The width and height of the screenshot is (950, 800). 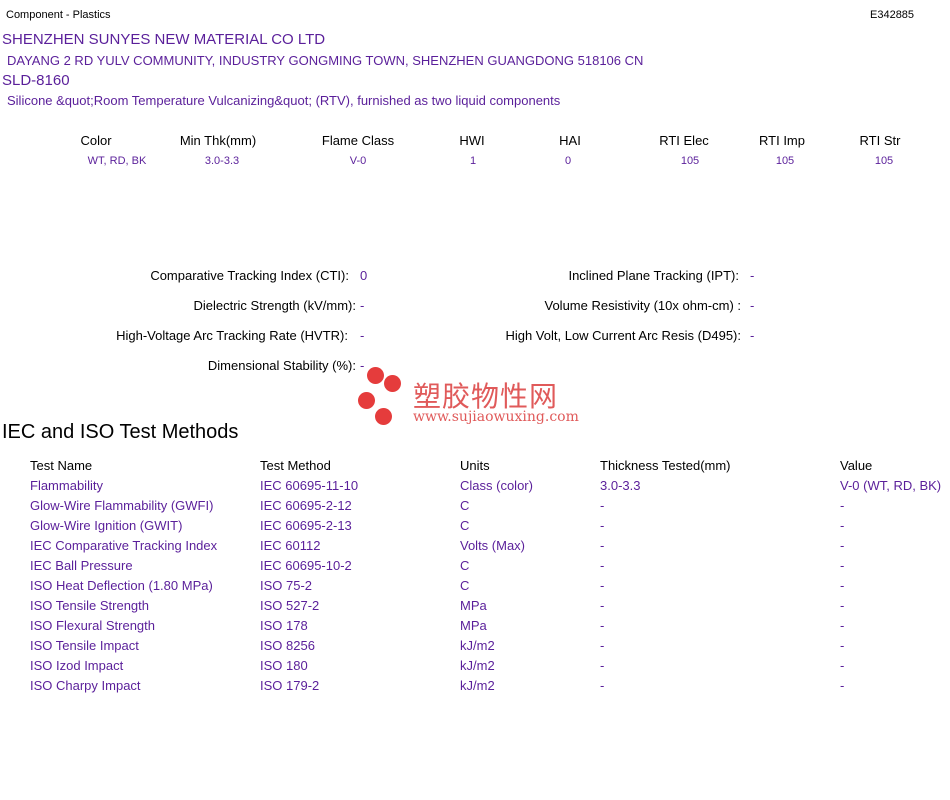 What do you see at coordinates (120, 432) in the screenshot?
I see `section-title-iec-iso: IEC and ISO Test Methods` at bounding box center [120, 432].